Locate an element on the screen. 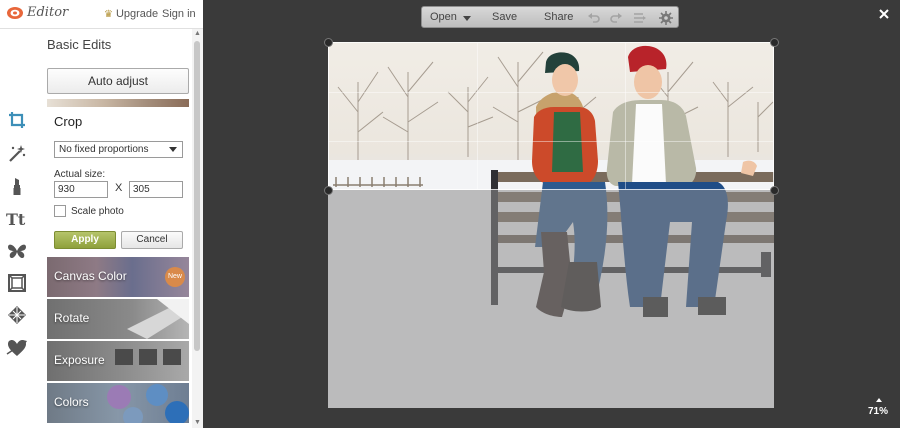 This screenshot has height=428, width=900. actual-size-label: Actual size: is located at coordinates (80, 174).